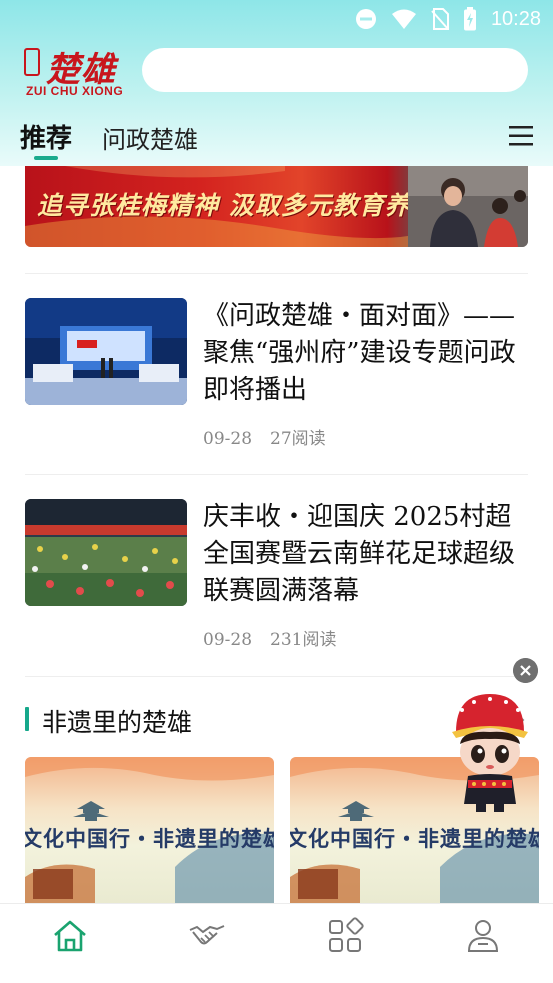  What do you see at coordinates (276, 19) in the screenshot?
I see `status-bar: 10:28` at bounding box center [276, 19].